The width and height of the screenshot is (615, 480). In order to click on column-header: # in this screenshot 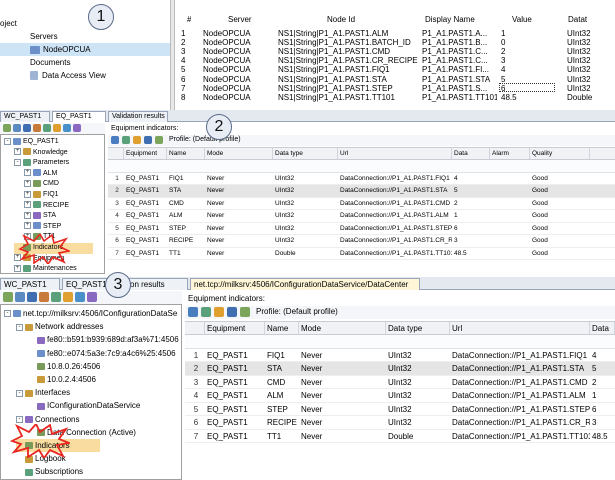, I will do `click(189, 20)`.